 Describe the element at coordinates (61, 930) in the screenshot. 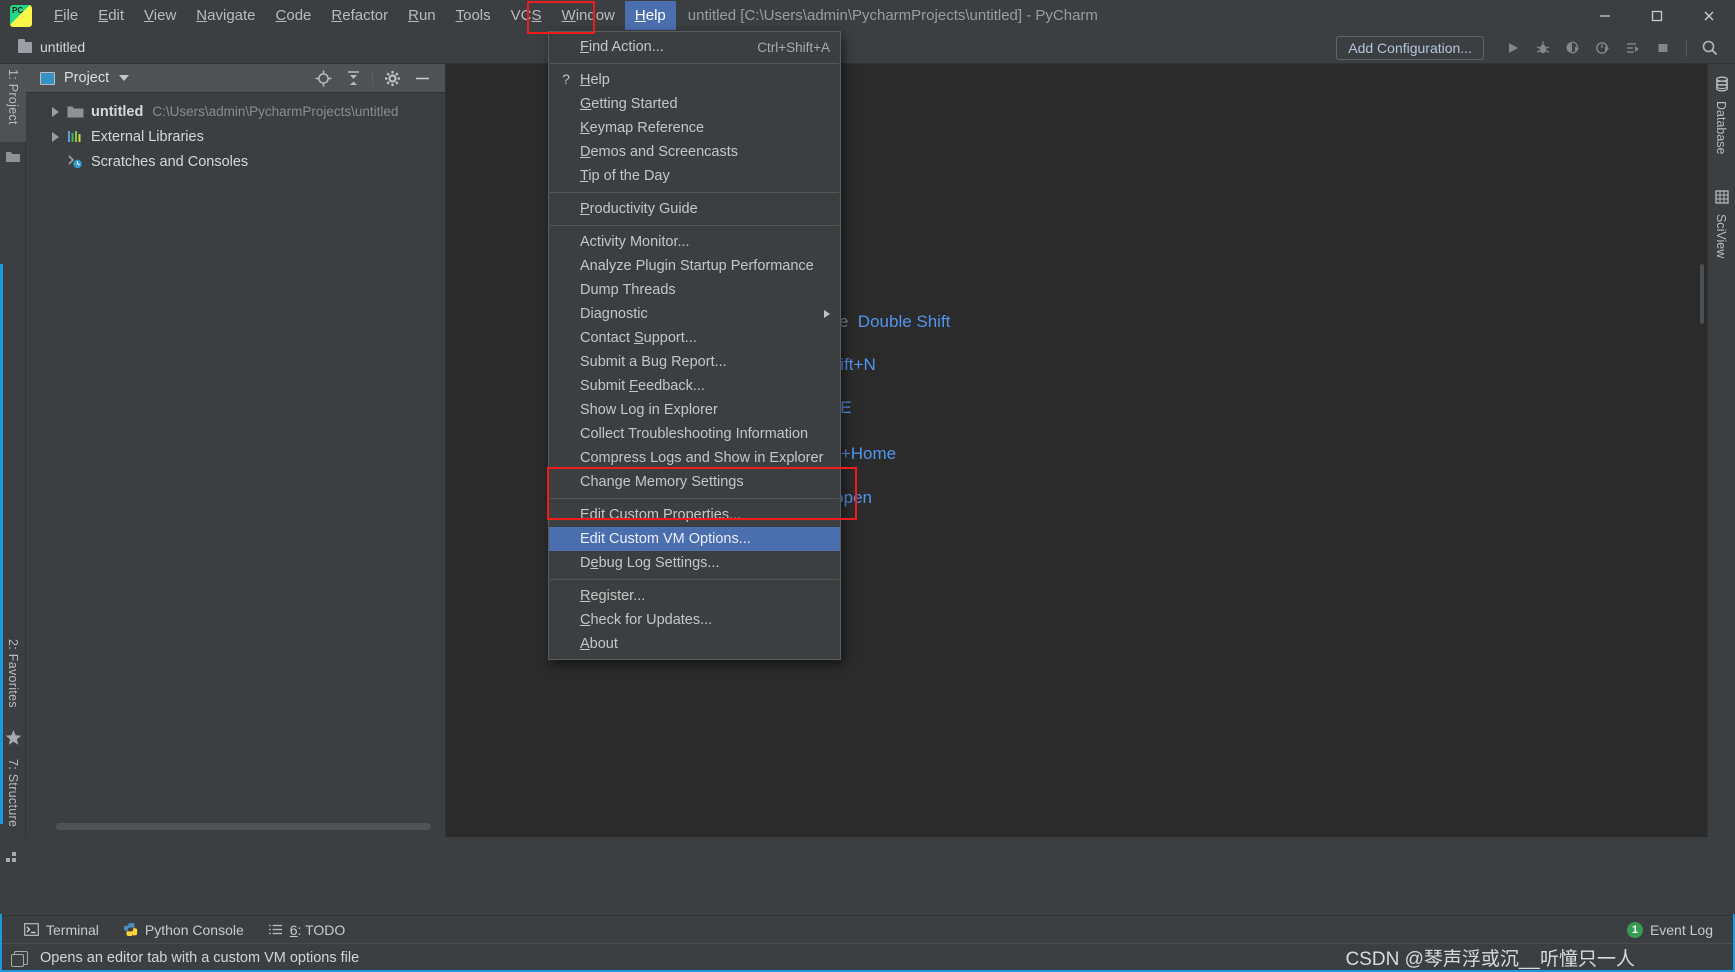

I see `bottom-item-terminal: Terminal` at that location.